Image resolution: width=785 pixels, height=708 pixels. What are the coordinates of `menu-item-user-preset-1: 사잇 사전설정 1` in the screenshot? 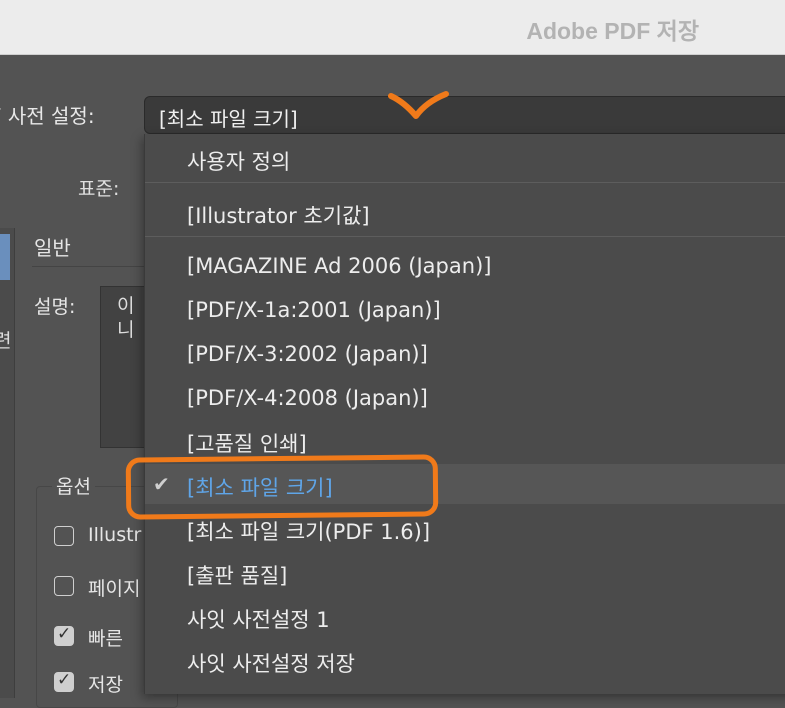 It's located at (465, 616).